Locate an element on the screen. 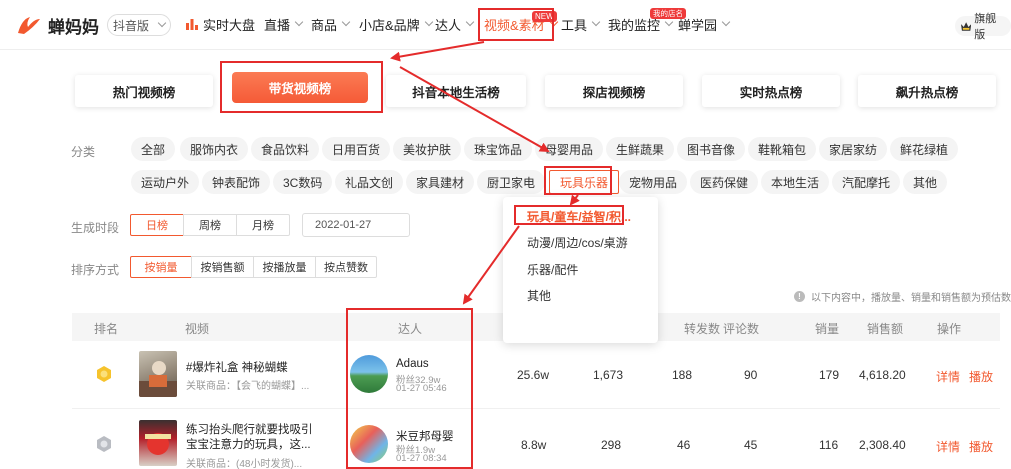 This screenshot has width=1011, height=469. arrow-category-to-subcategory is located at coordinates (574, 200).